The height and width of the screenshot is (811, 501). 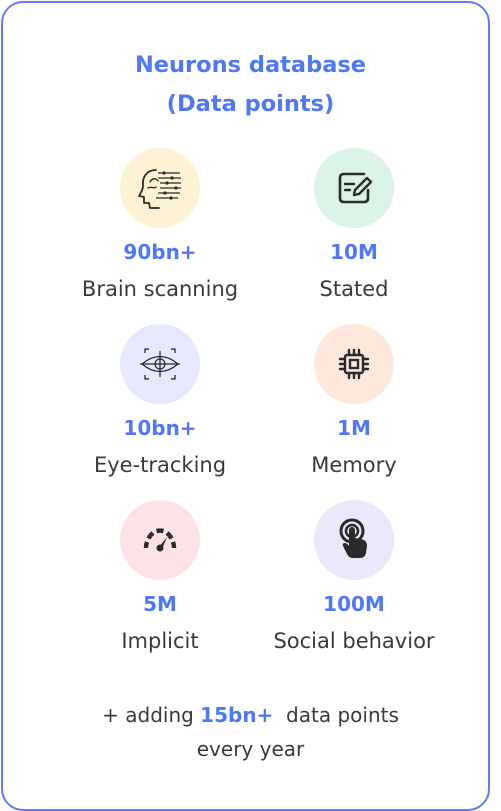 What do you see at coordinates (354, 428) in the screenshot?
I see `stat-value: 1M` at bounding box center [354, 428].